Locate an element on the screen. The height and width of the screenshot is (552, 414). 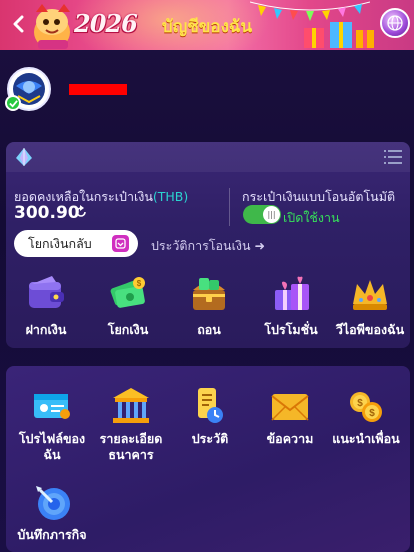
menu-item-missions: บันทึกภารกิจ is located at coordinates (52, 511).